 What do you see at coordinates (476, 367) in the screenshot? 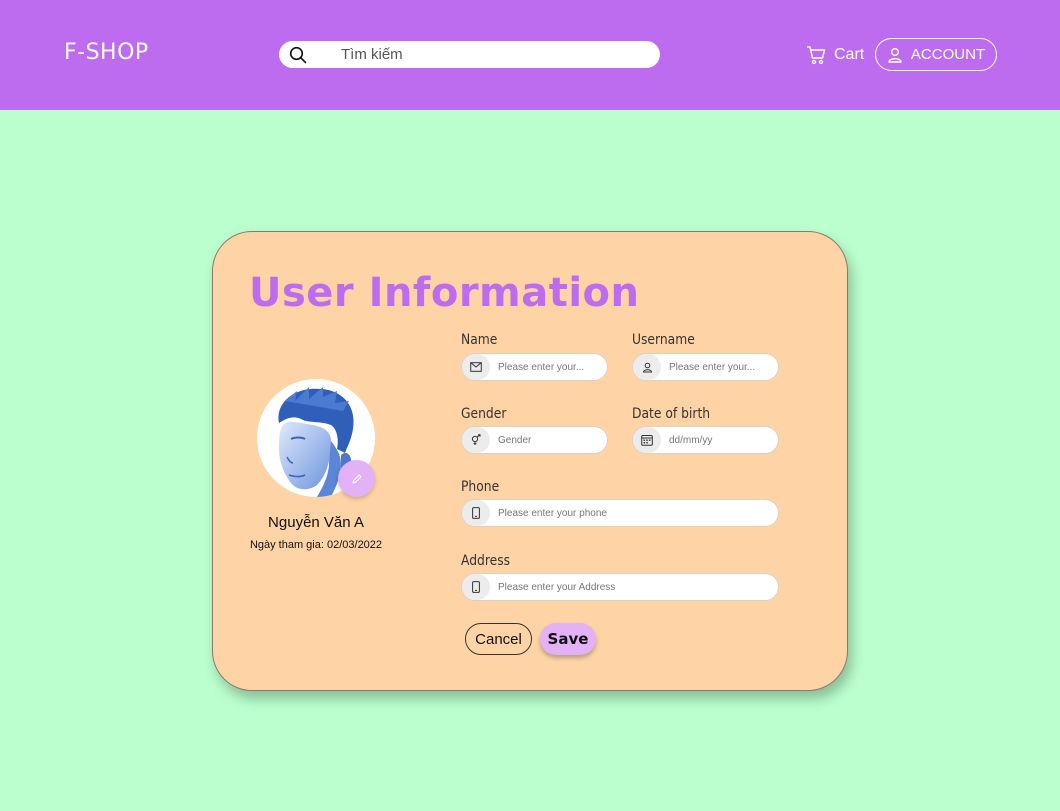
I see `mail-icon` at bounding box center [476, 367].